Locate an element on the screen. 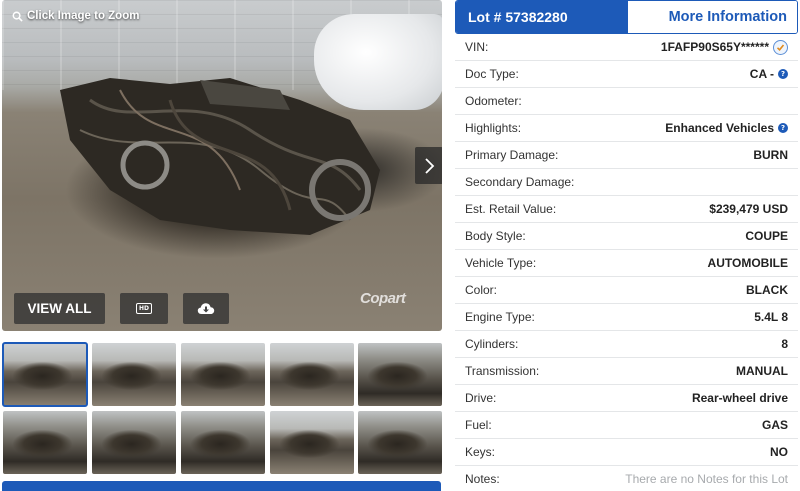 The width and height of the screenshot is (800, 491). detail-row-body-style: Body Style: COUPE is located at coordinates (626, 236).